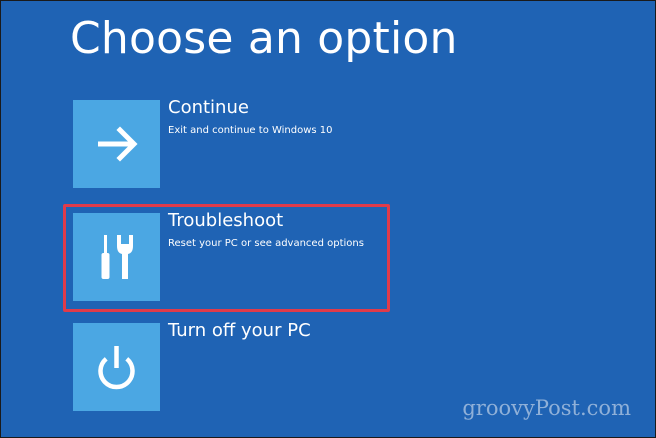  What do you see at coordinates (264, 38) in the screenshot?
I see `page-title: Choose an option` at bounding box center [264, 38].